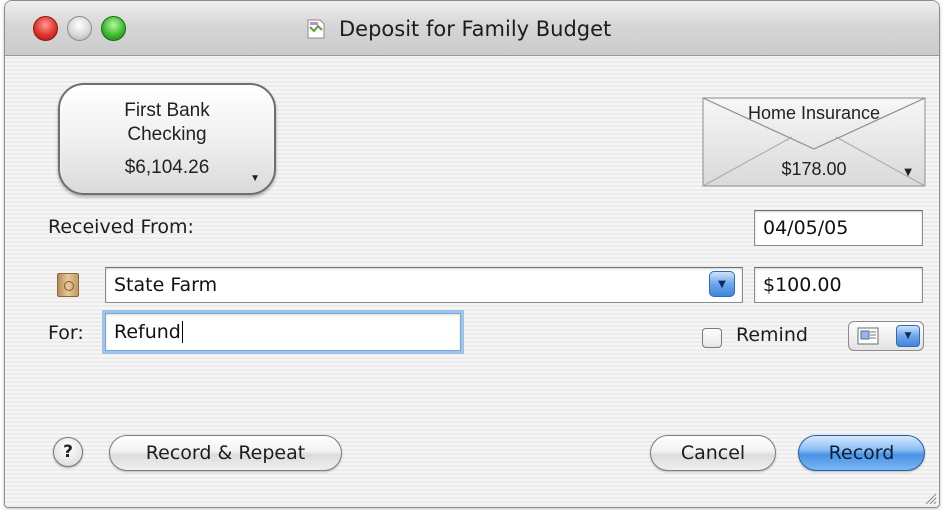 Image resolution: width=950 pixels, height=510 pixels. What do you see at coordinates (838, 285) in the screenshot?
I see `amount-field: $100.00` at bounding box center [838, 285].